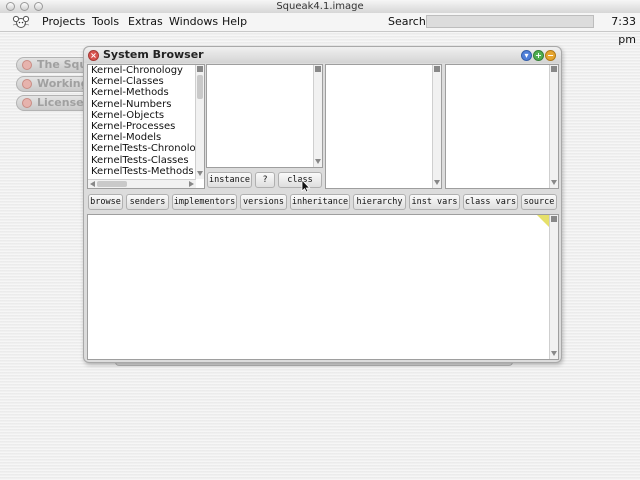  Describe the element at coordinates (191, 184) in the screenshot. I see `scroll-right-icon` at that location.